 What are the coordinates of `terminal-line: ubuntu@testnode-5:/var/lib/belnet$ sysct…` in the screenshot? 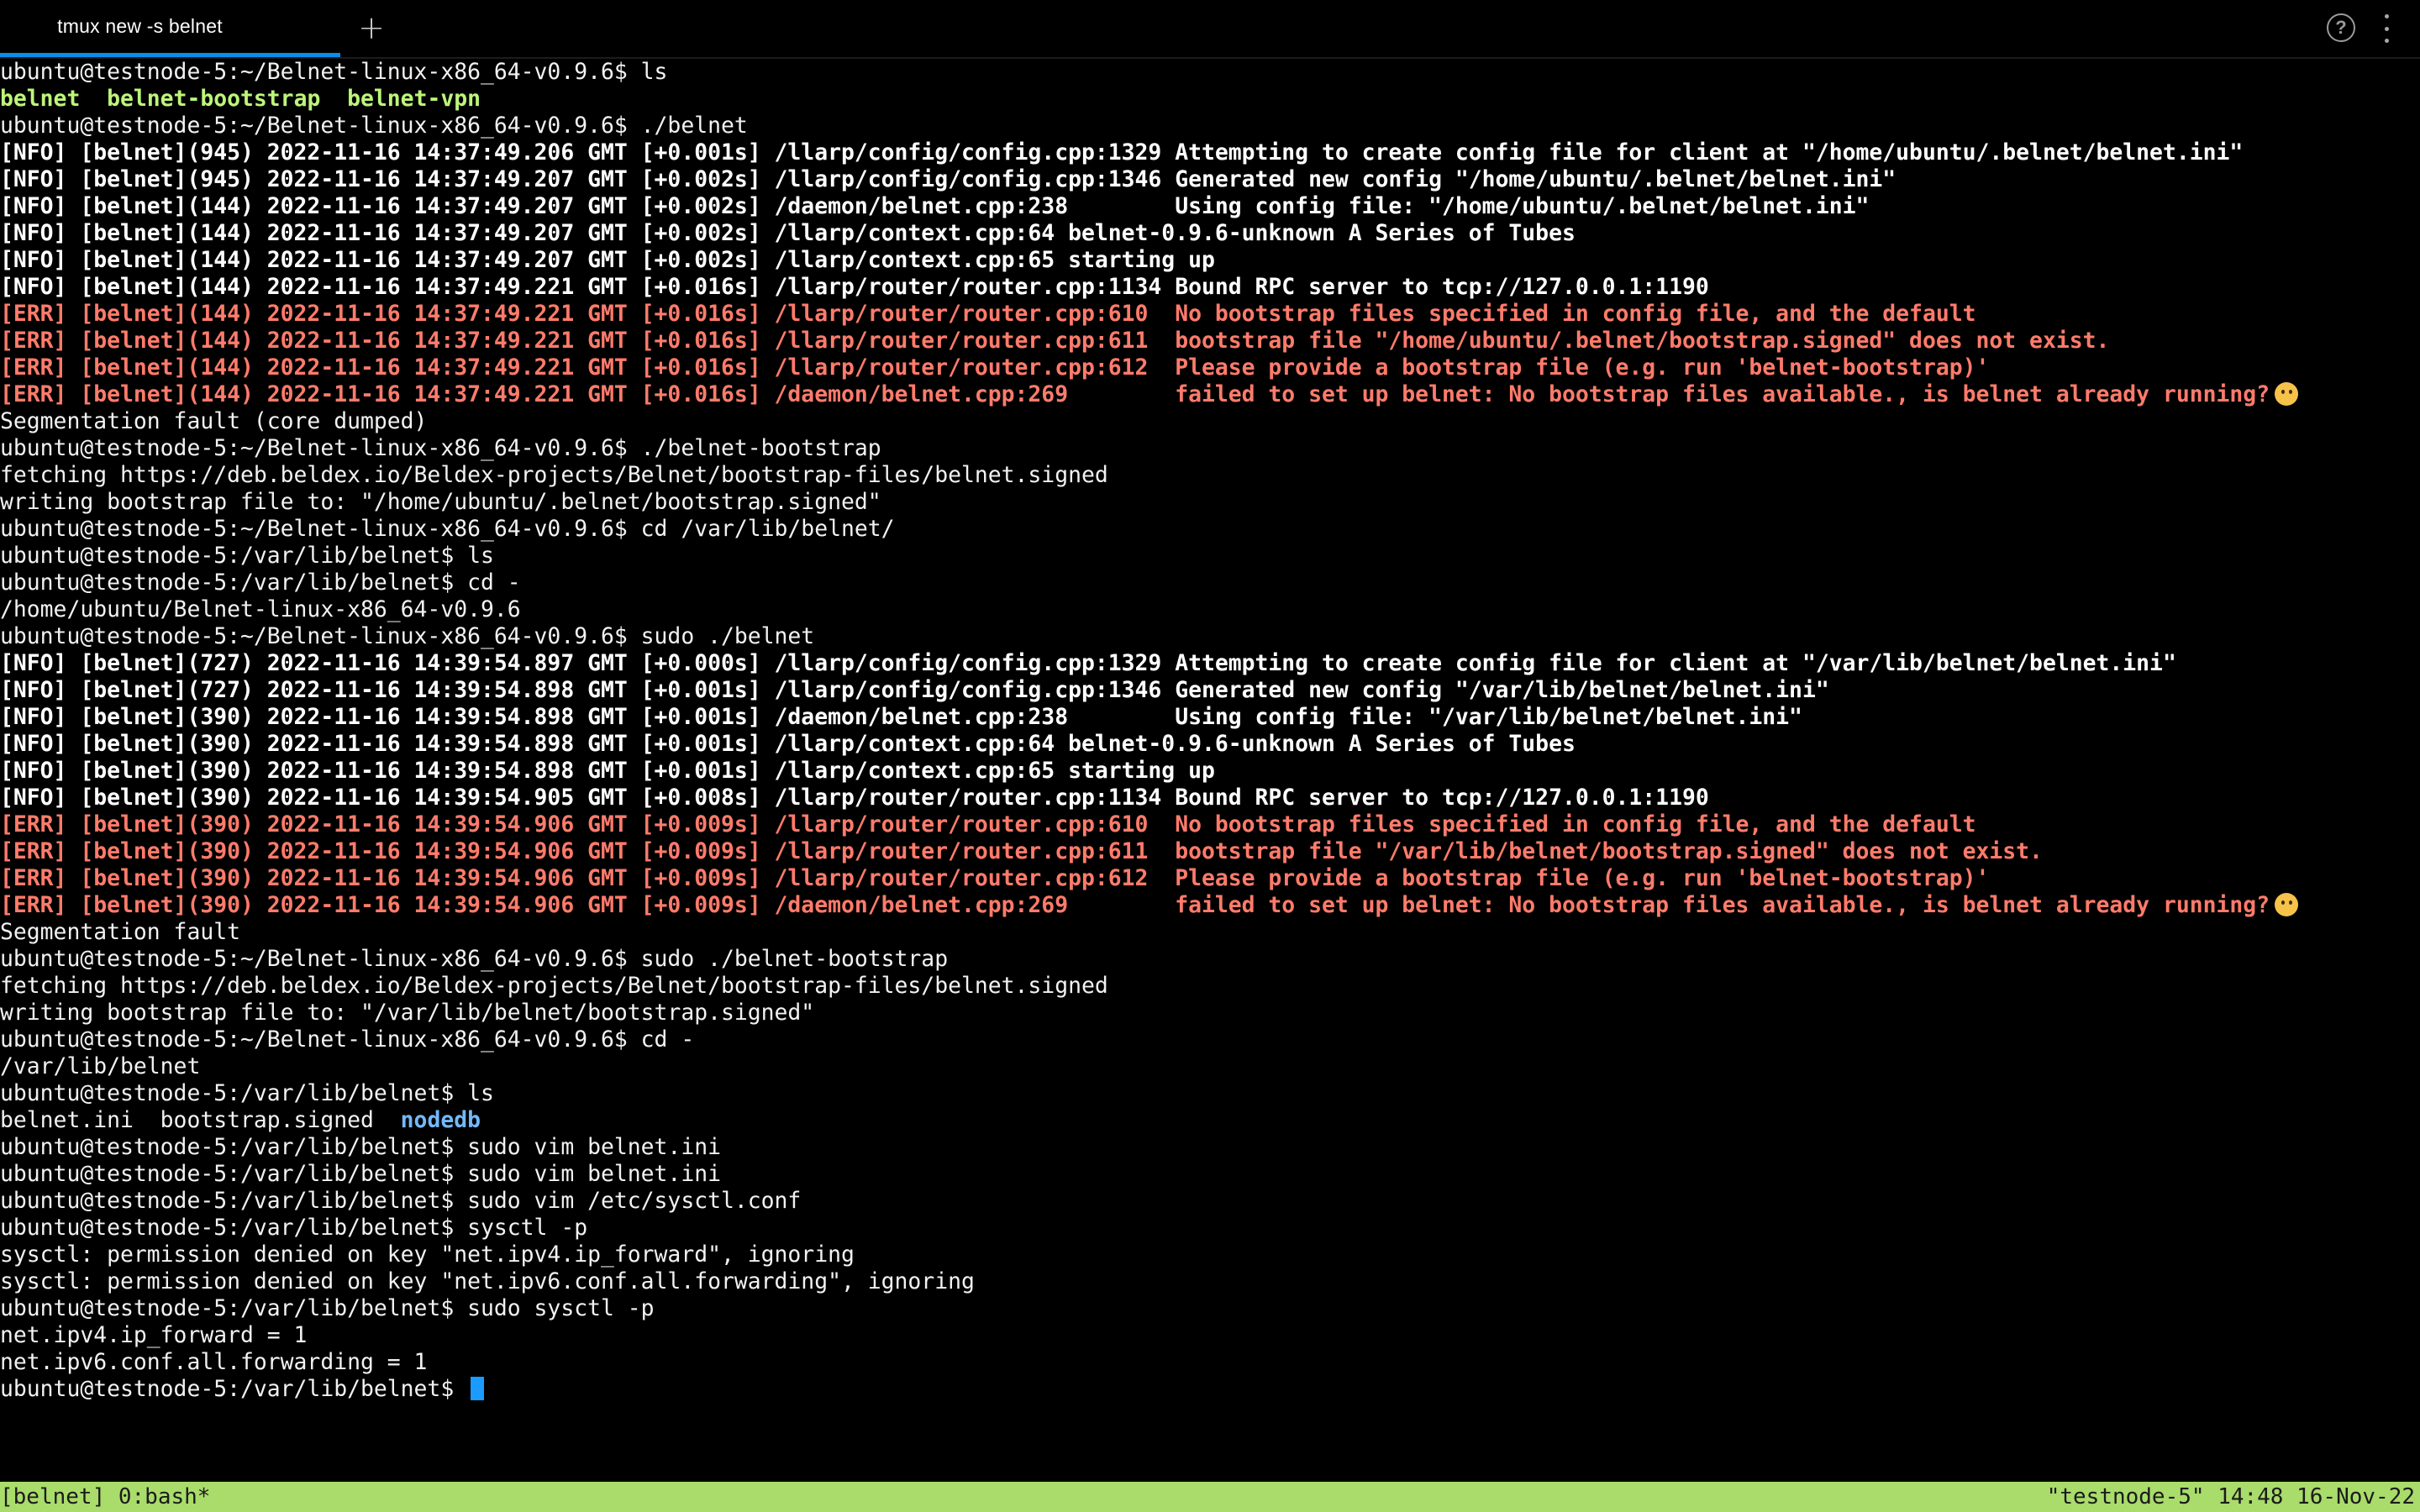 It's located at (294, 1228).